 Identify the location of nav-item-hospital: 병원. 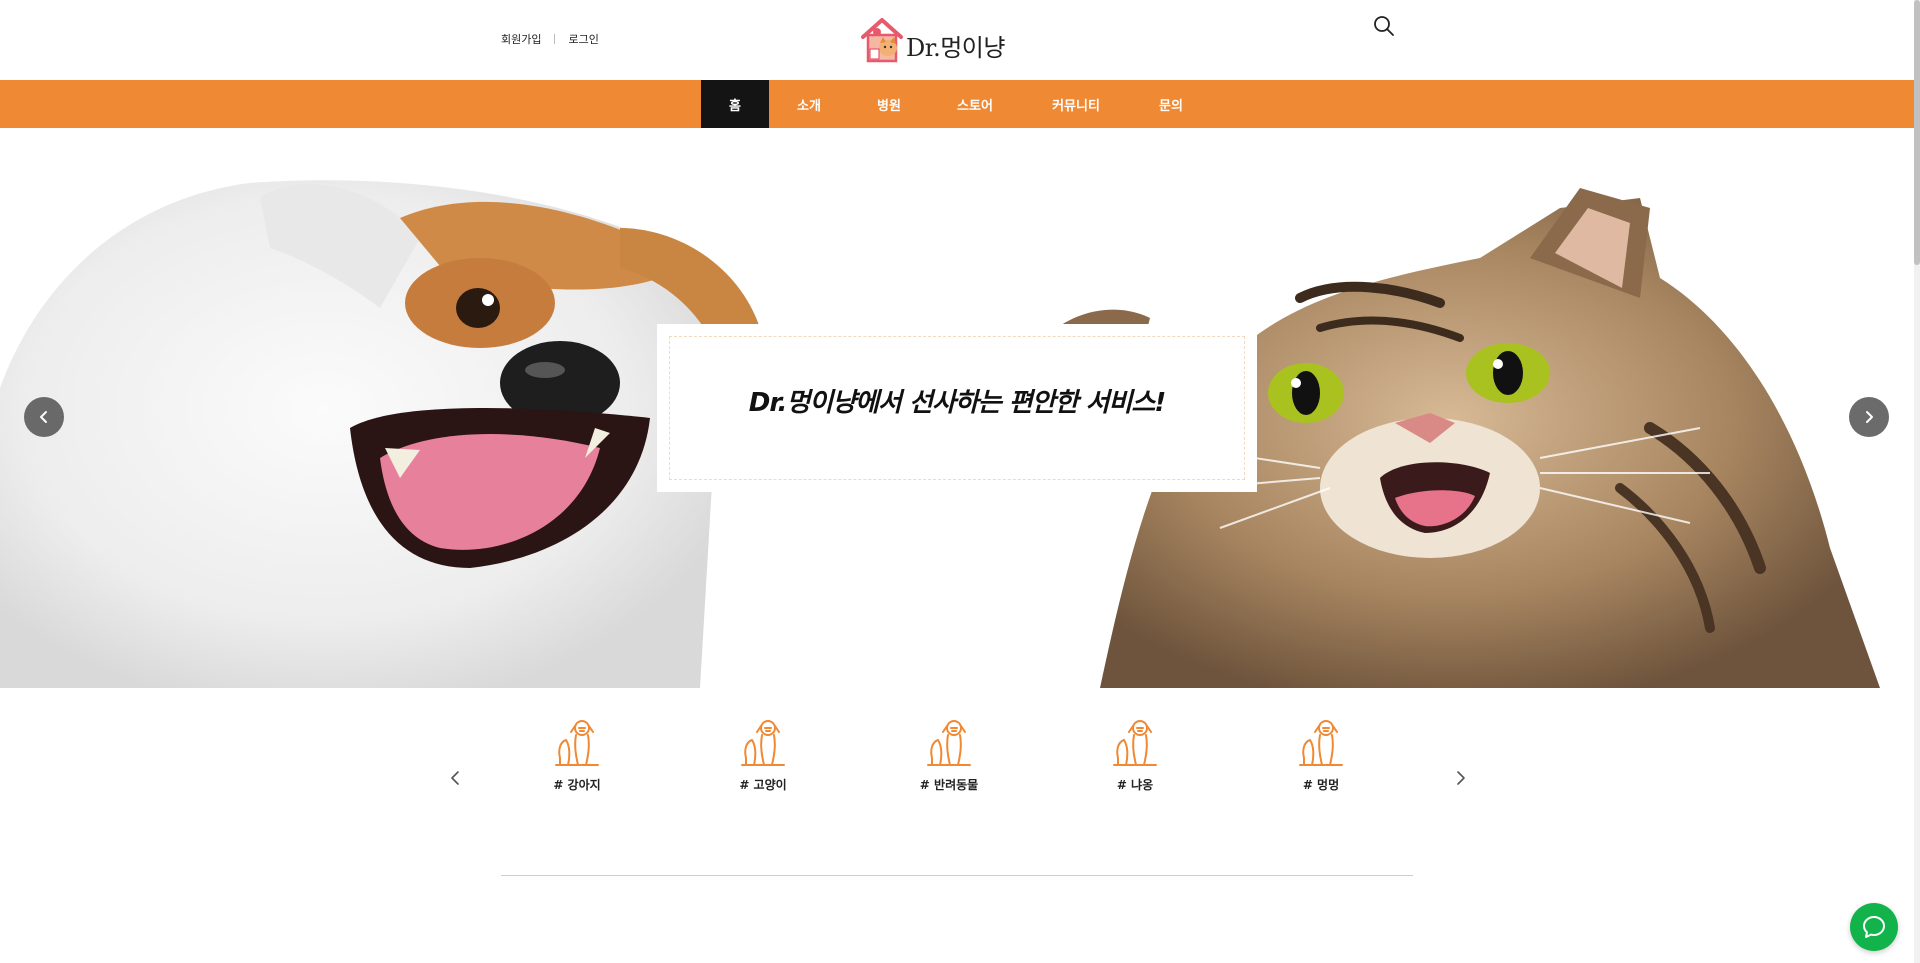
(889, 104).